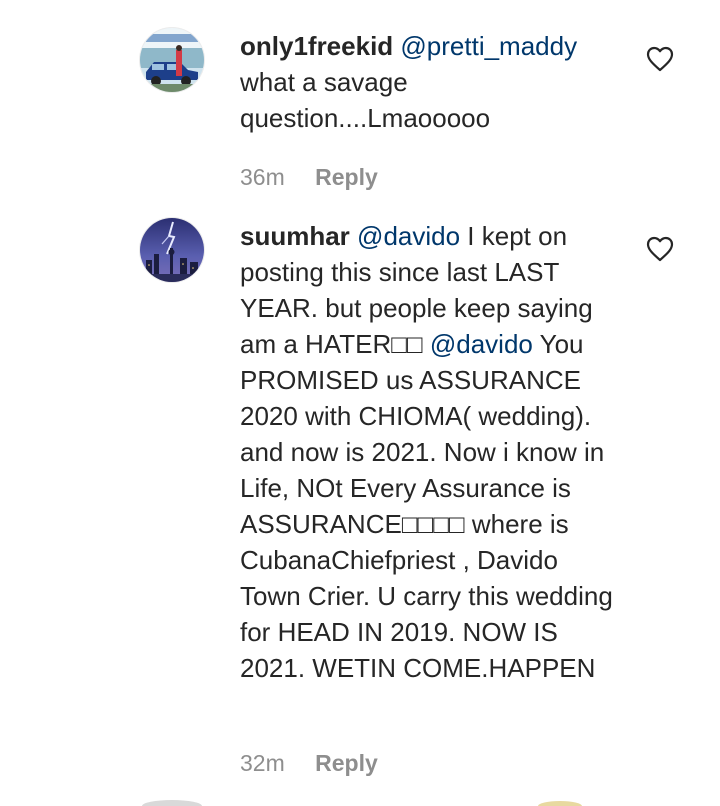 Image resolution: width=720 pixels, height=806 pixels. I want to click on mention-link: @pretti_maddy, so click(488, 46).